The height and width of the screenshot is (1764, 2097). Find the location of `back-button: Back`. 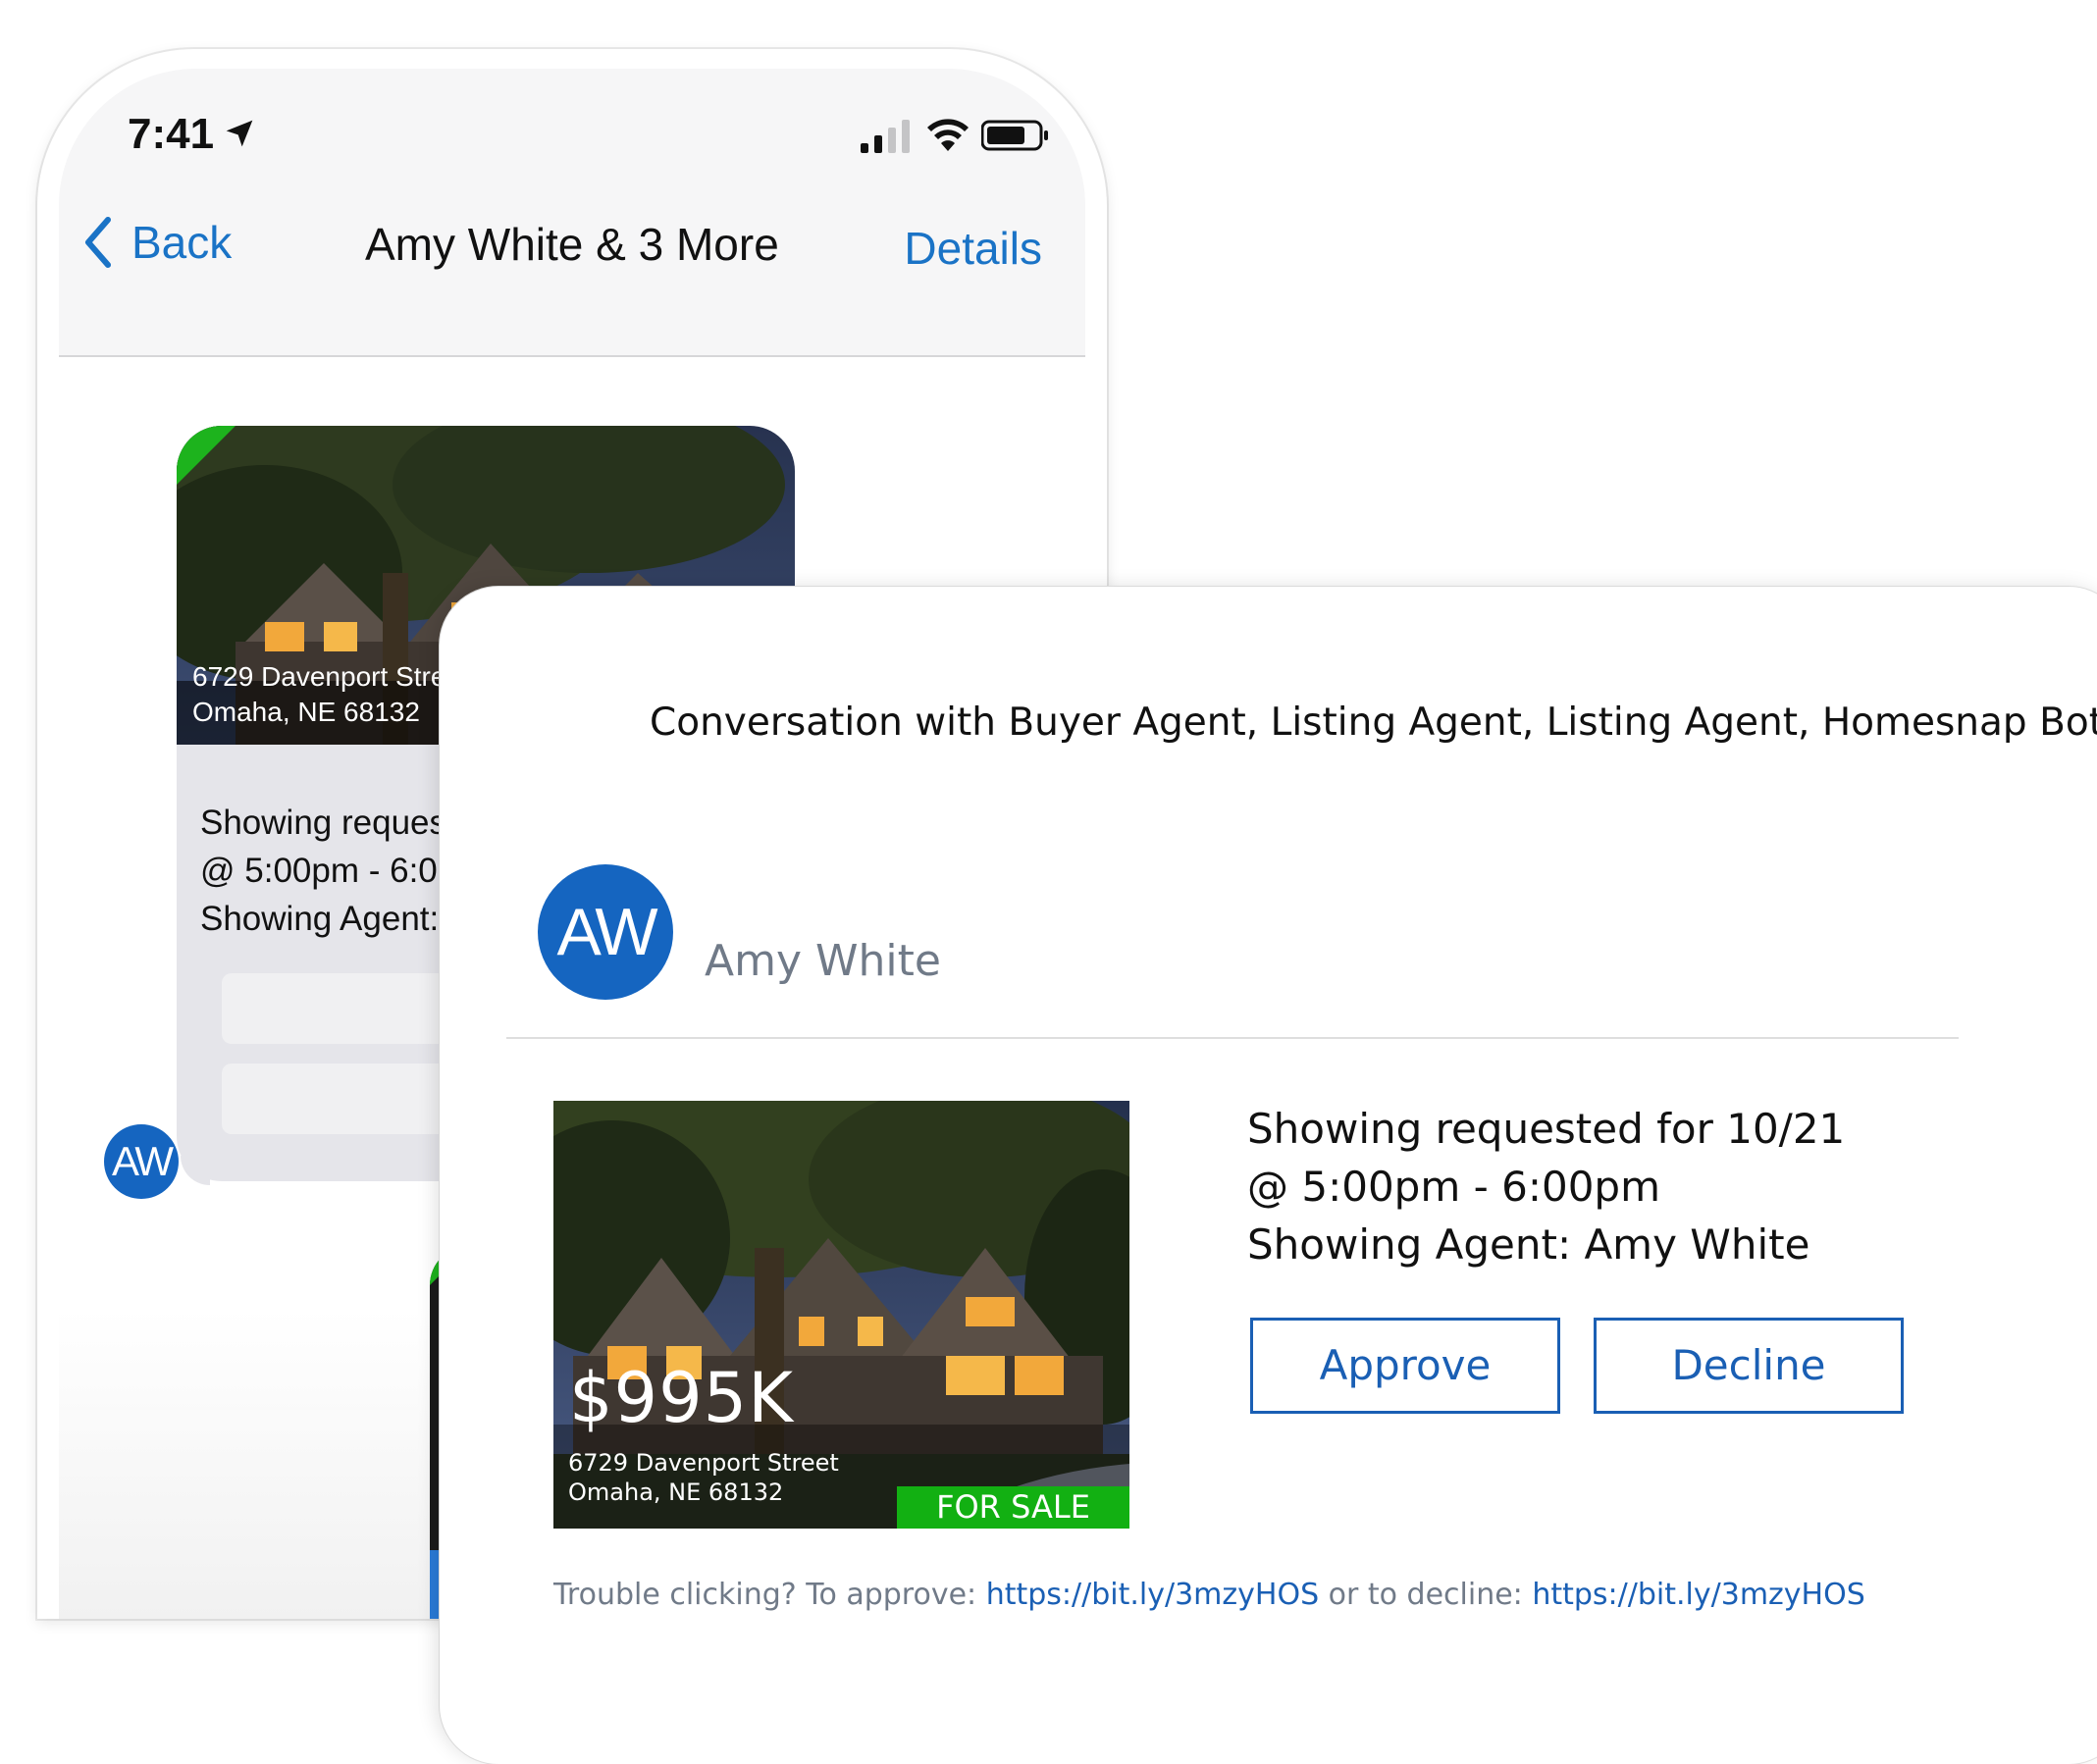

back-button: Back is located at coordinates (156, 242).